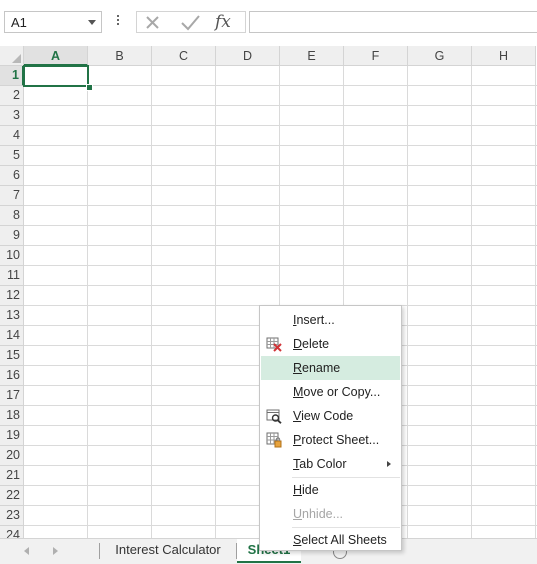  What do you see at coordinates (12, 256) in the screenshot?
I see `row-header-10: 10` at bounding box center [12, 256].